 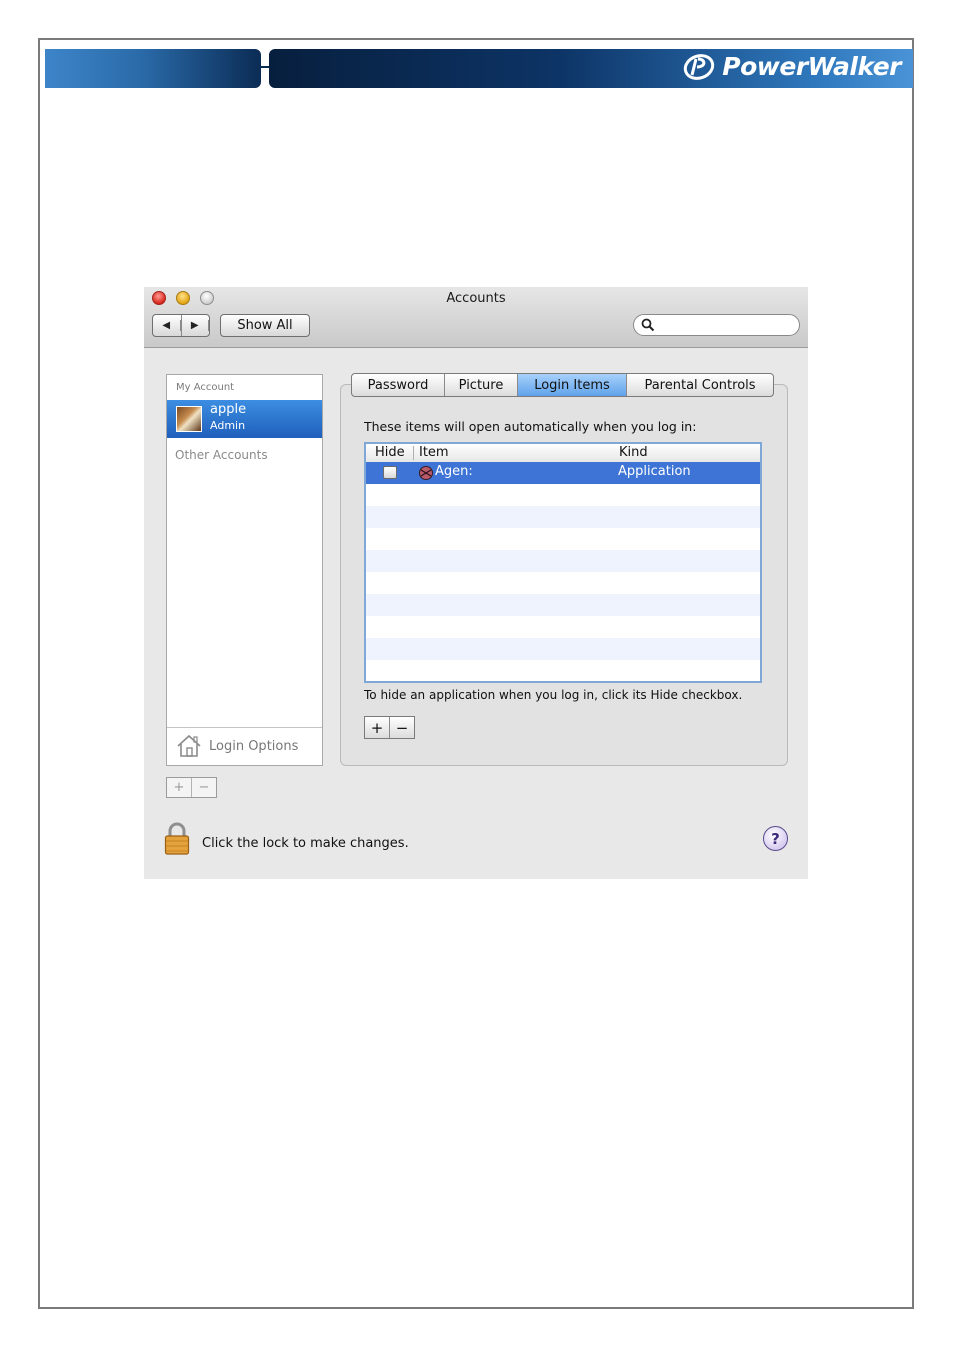 I want to click on avatar, so click(x=189, y=419).